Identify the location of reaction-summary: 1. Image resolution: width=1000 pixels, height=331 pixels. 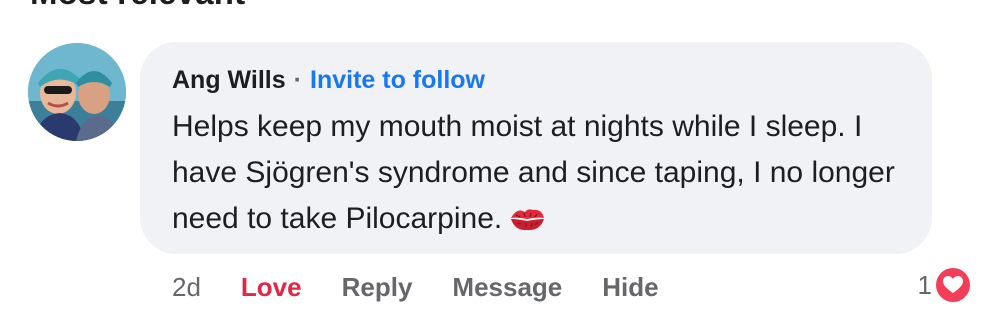
(945, 285).